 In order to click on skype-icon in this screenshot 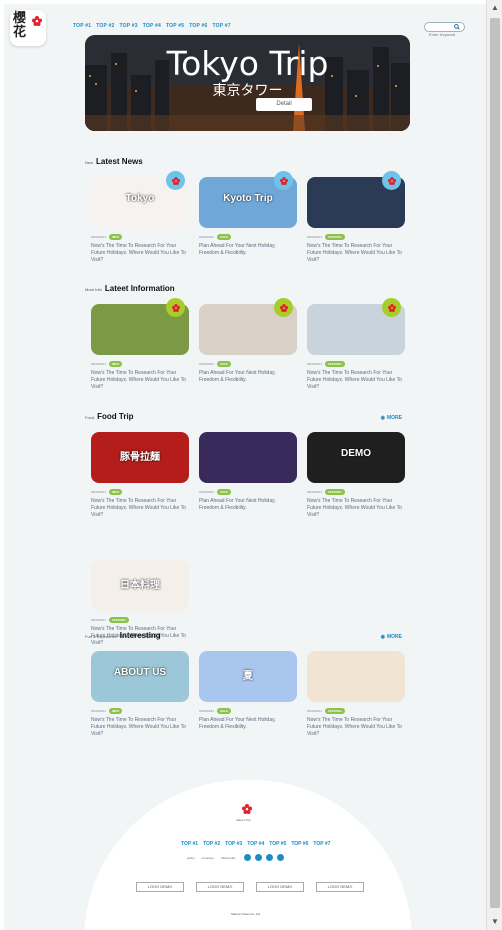, I will do `click(248, 857)`.